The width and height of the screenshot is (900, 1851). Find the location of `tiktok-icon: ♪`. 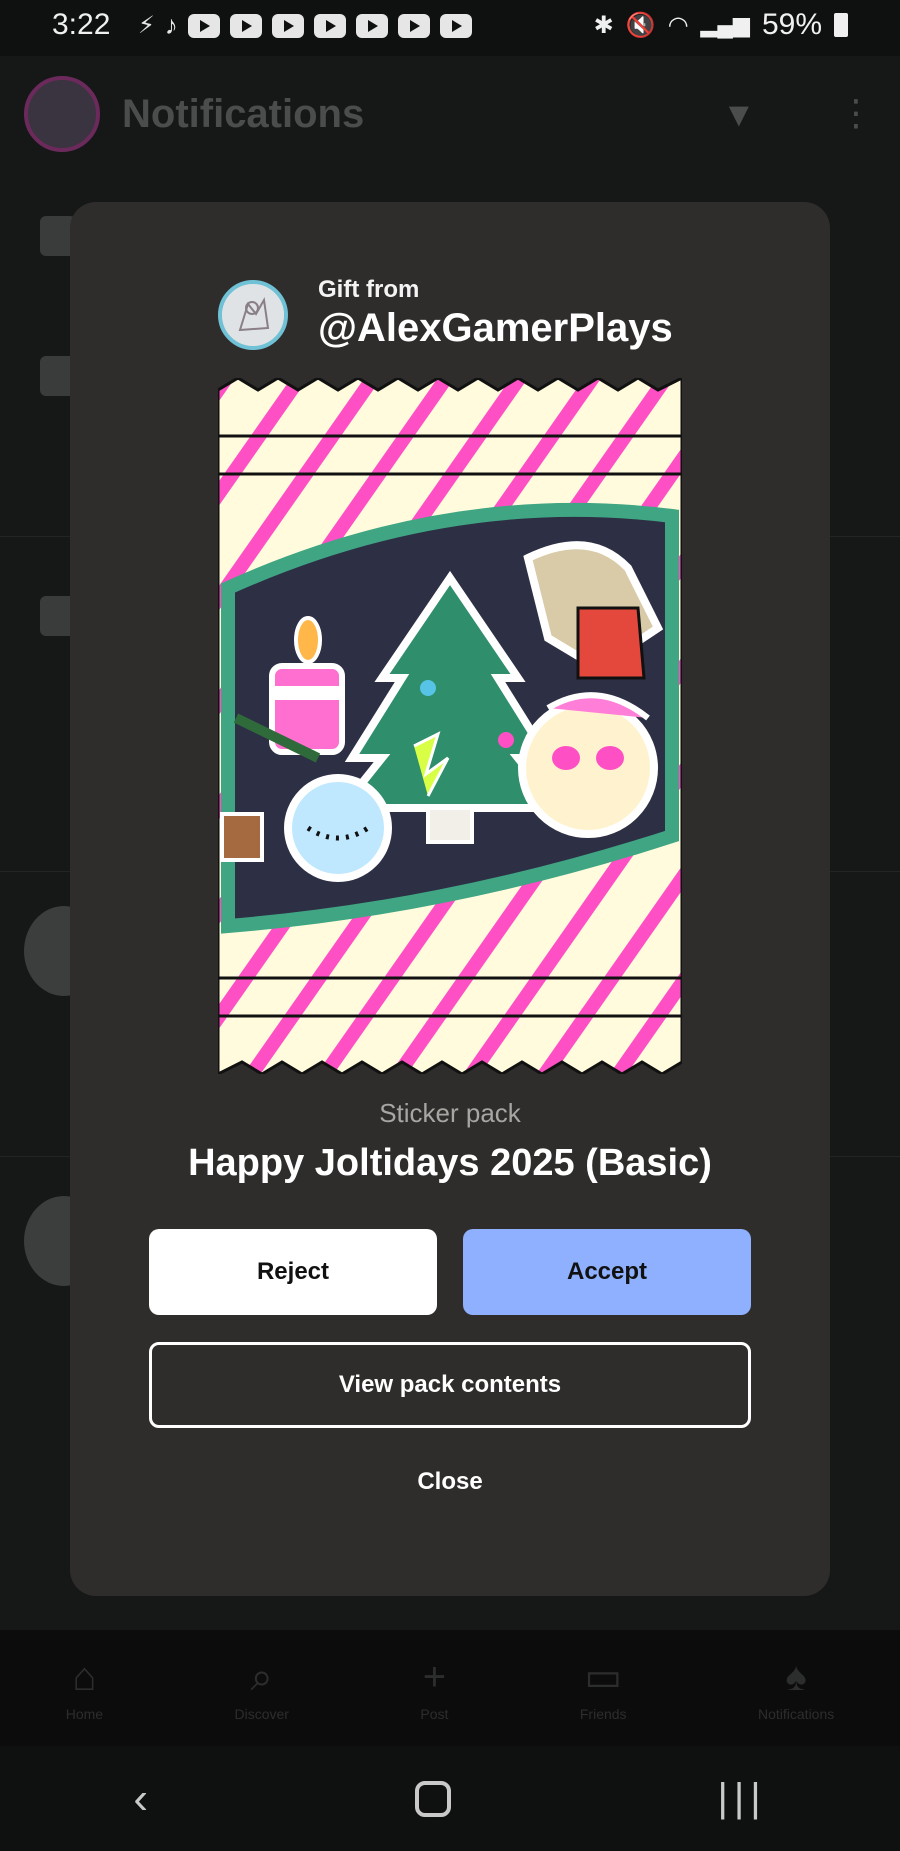

tiktok-icon: ♪ is located at coordinates (171, 25).